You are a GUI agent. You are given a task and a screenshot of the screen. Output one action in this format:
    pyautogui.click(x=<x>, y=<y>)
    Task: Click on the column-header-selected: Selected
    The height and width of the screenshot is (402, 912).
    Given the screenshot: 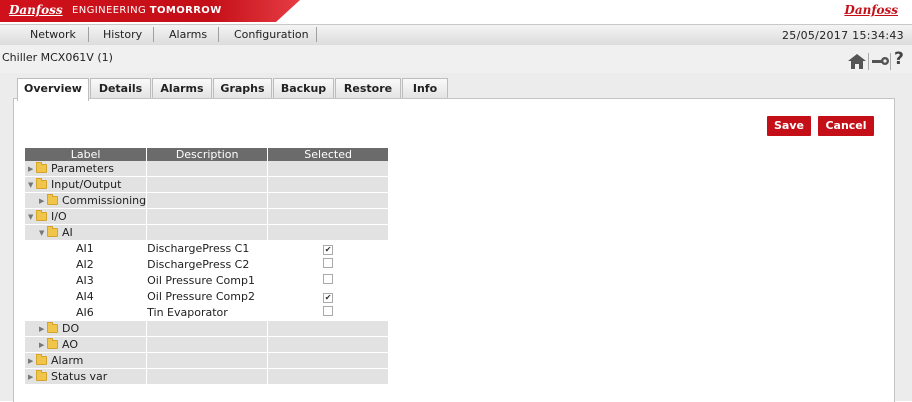 What is the action you would take?
    pyautogui.click(x=328, y=154)
    